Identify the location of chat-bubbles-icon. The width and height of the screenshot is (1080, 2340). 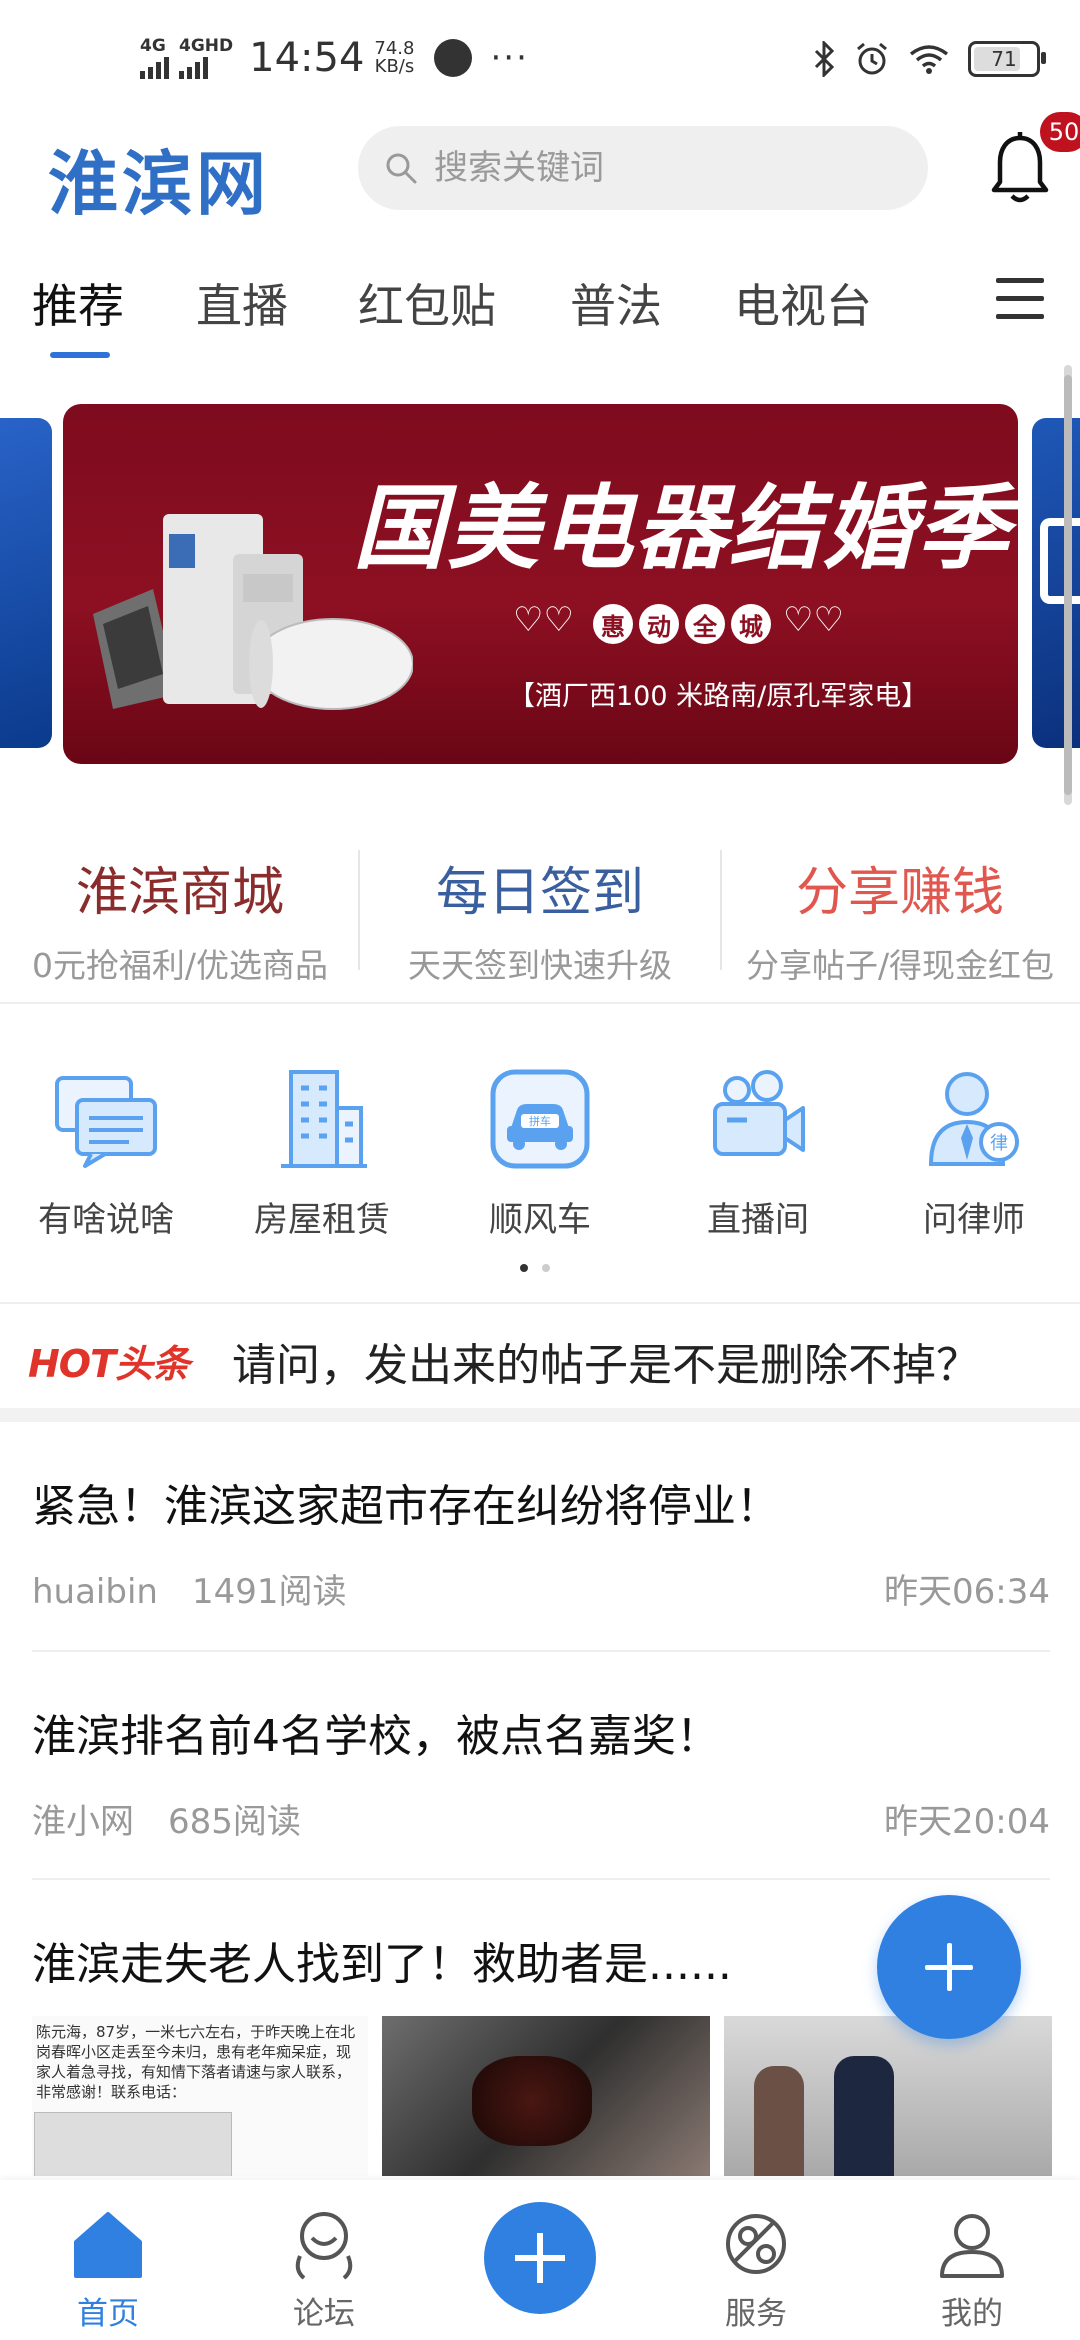
(106, 1122).